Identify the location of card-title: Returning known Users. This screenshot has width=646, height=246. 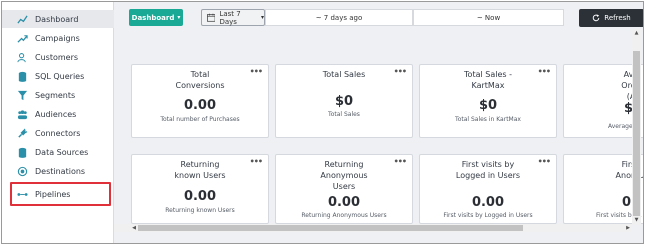
(200, 170).